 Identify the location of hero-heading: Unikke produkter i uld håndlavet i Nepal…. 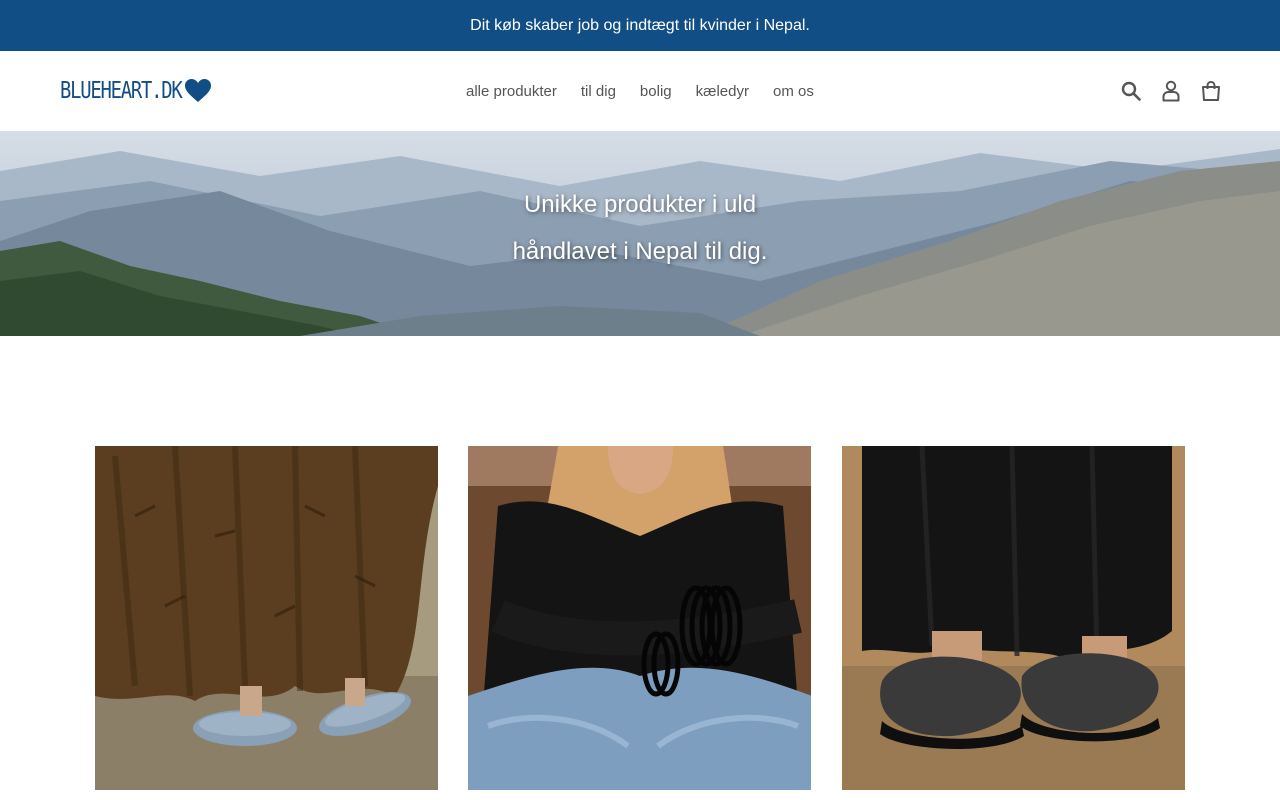
(640, 228).